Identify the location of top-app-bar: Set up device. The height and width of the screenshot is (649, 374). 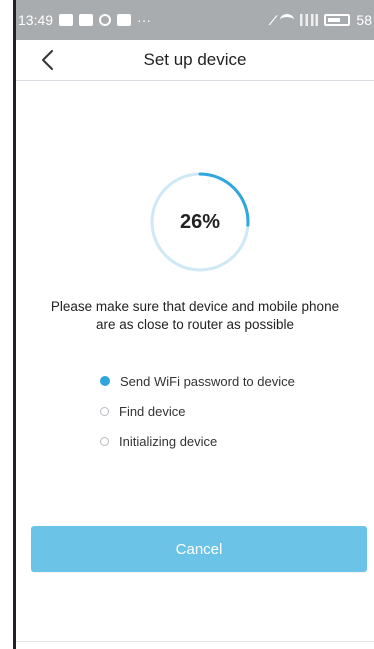
(195, 60).